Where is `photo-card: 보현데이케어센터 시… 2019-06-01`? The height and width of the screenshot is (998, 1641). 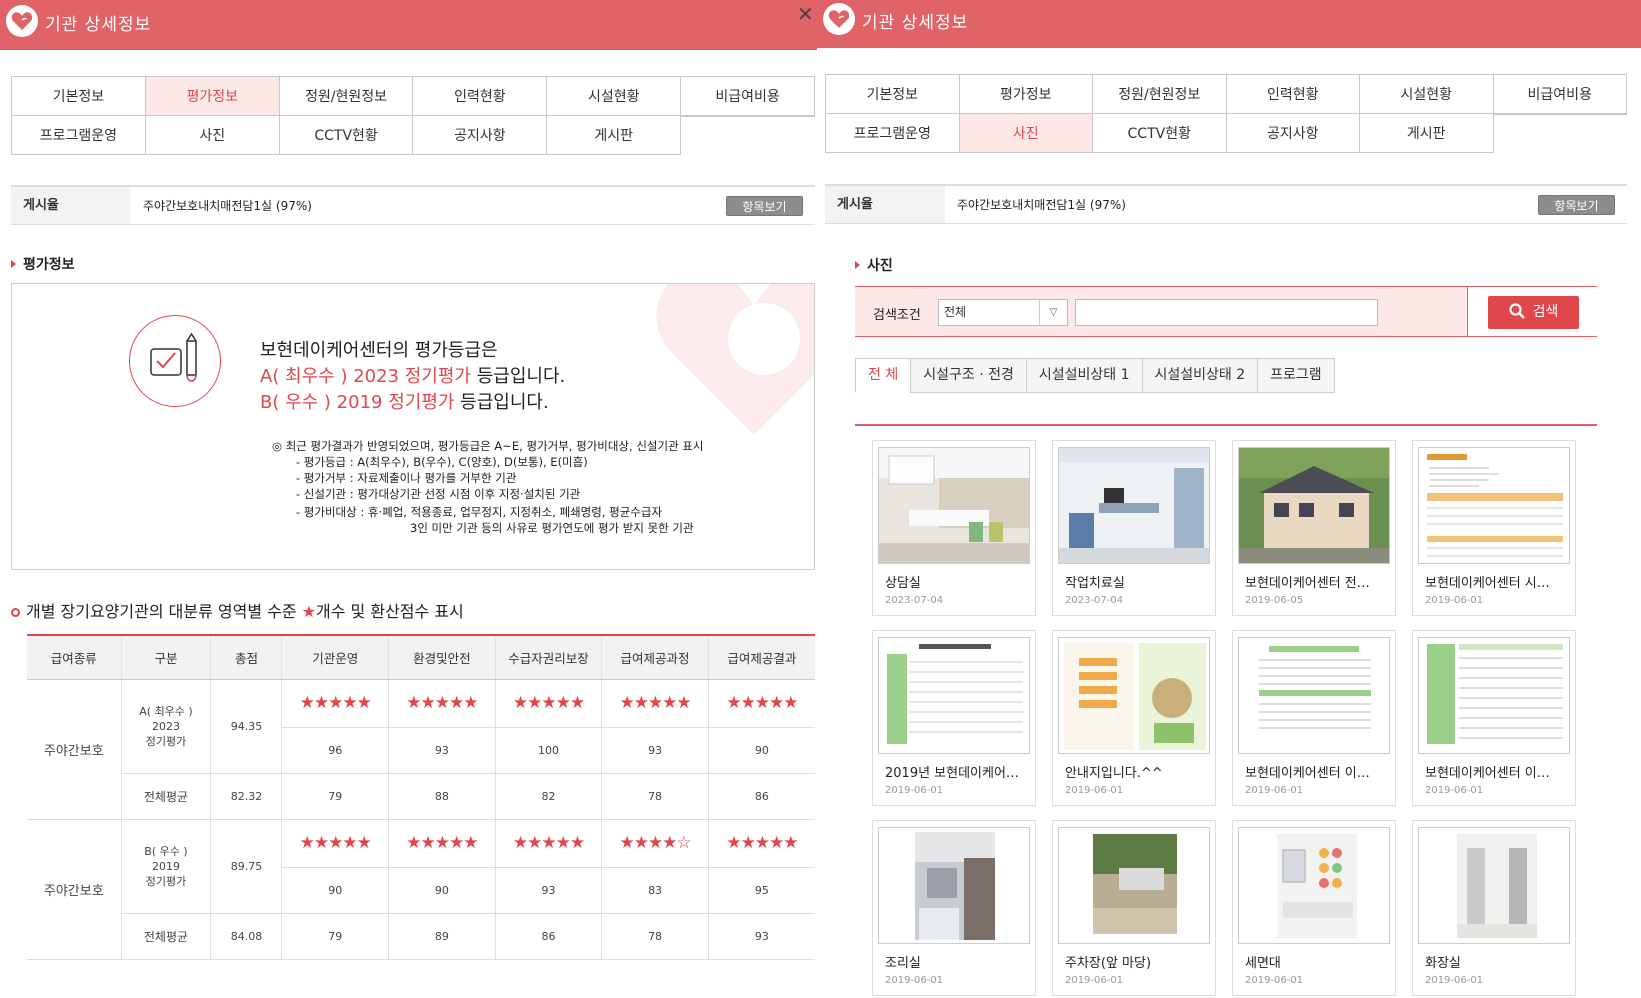
photo-card: 보현데이케어센터 시… 2019-06-01 is located at coordinates (1494, 528).